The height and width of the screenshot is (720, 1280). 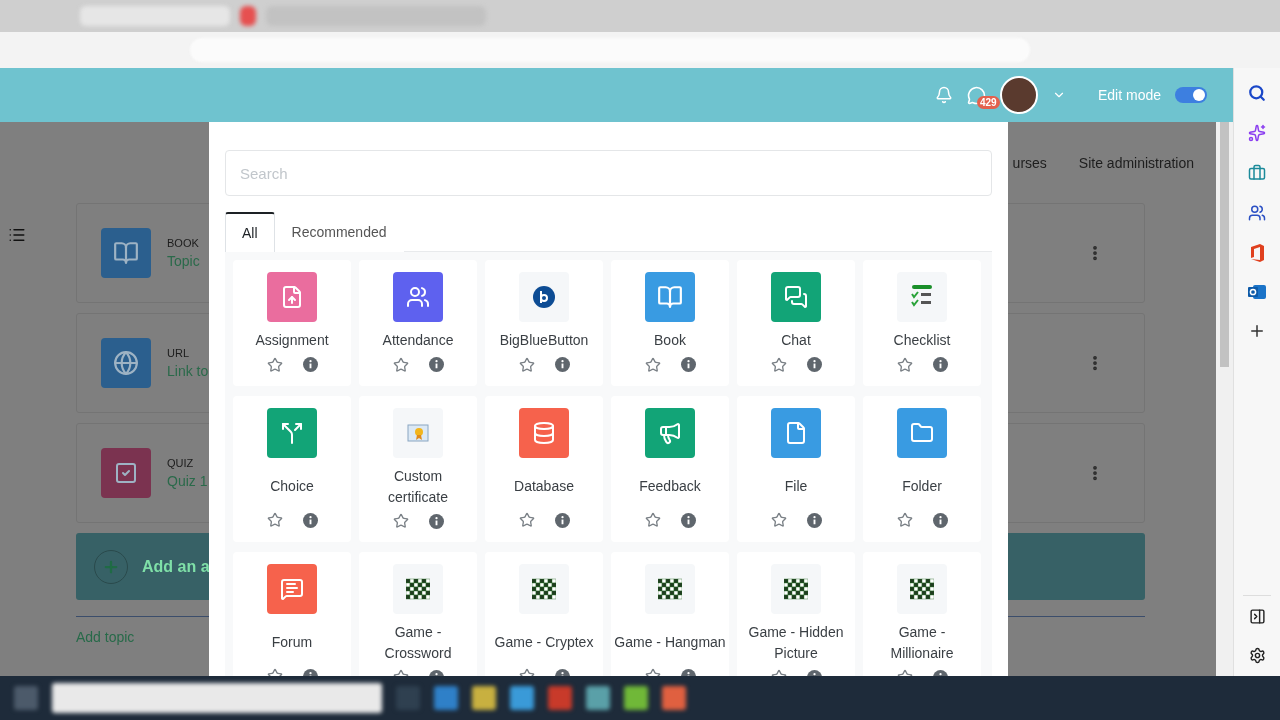 I want to click on activity-name: Custom certificate, so click(x=418, y=487).